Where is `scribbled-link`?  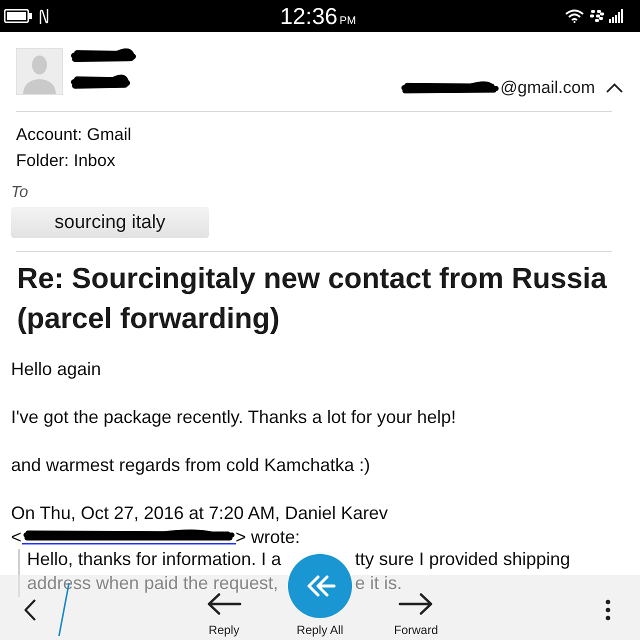
scribbled-link is located at coordinates (129, 537).